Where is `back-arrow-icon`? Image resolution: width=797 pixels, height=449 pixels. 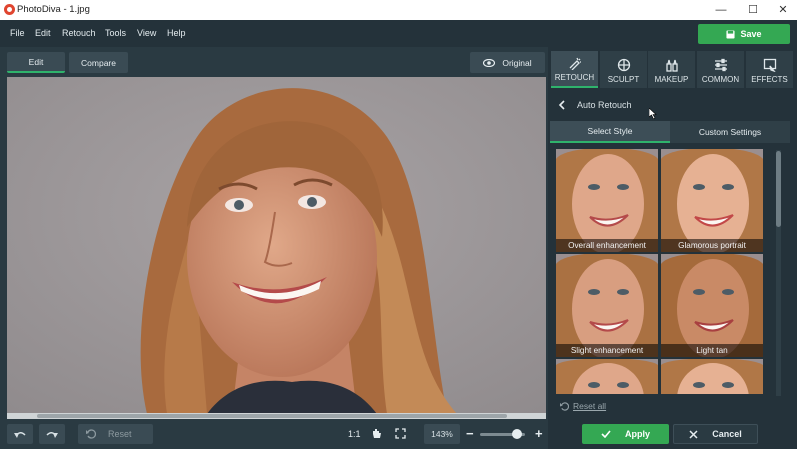 back-arrow-icon is located at coordinates (561, 105).